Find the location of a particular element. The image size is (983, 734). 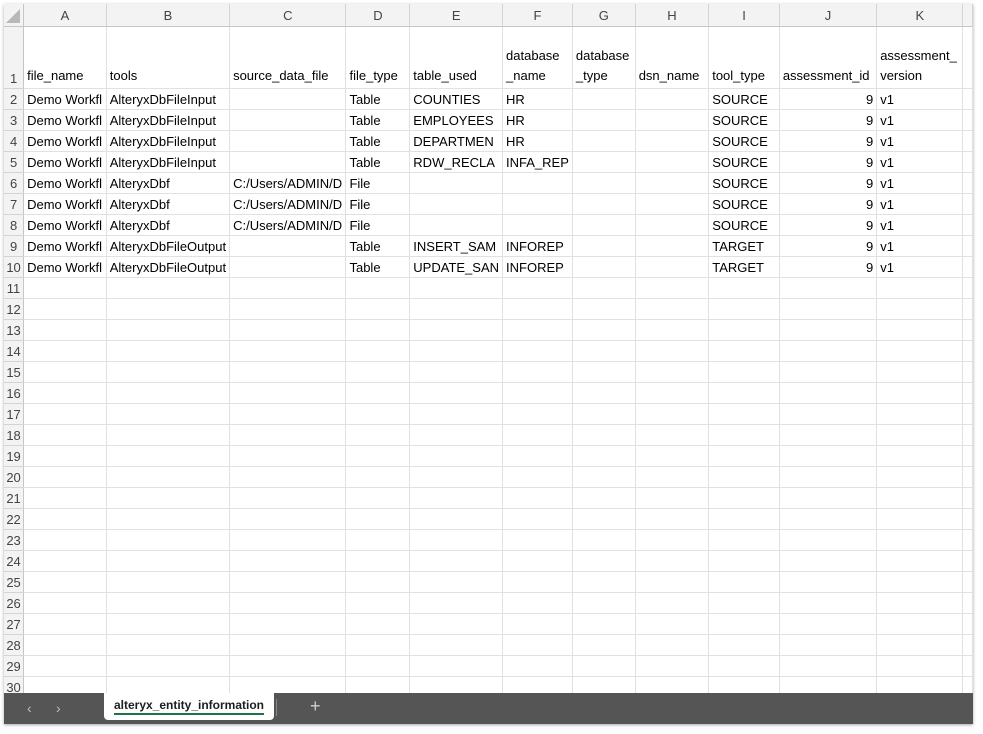

header-cell: tools is located at coordinates (168, 57).